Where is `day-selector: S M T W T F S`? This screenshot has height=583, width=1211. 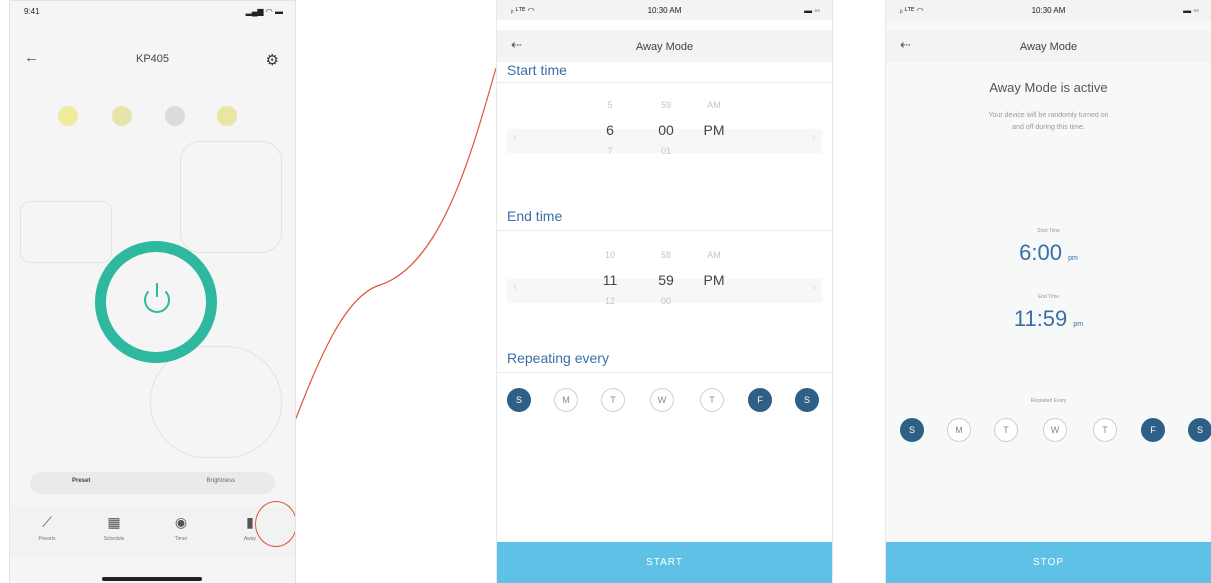 day-selector: S M T W T F S is located at coordinates (664, 401).